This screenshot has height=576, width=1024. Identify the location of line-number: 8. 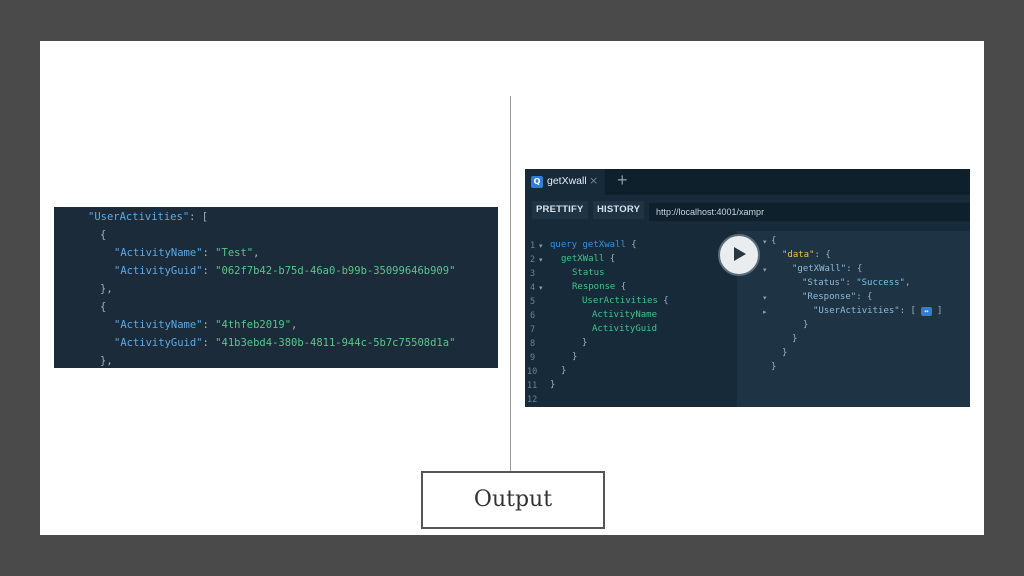
(533, 344).